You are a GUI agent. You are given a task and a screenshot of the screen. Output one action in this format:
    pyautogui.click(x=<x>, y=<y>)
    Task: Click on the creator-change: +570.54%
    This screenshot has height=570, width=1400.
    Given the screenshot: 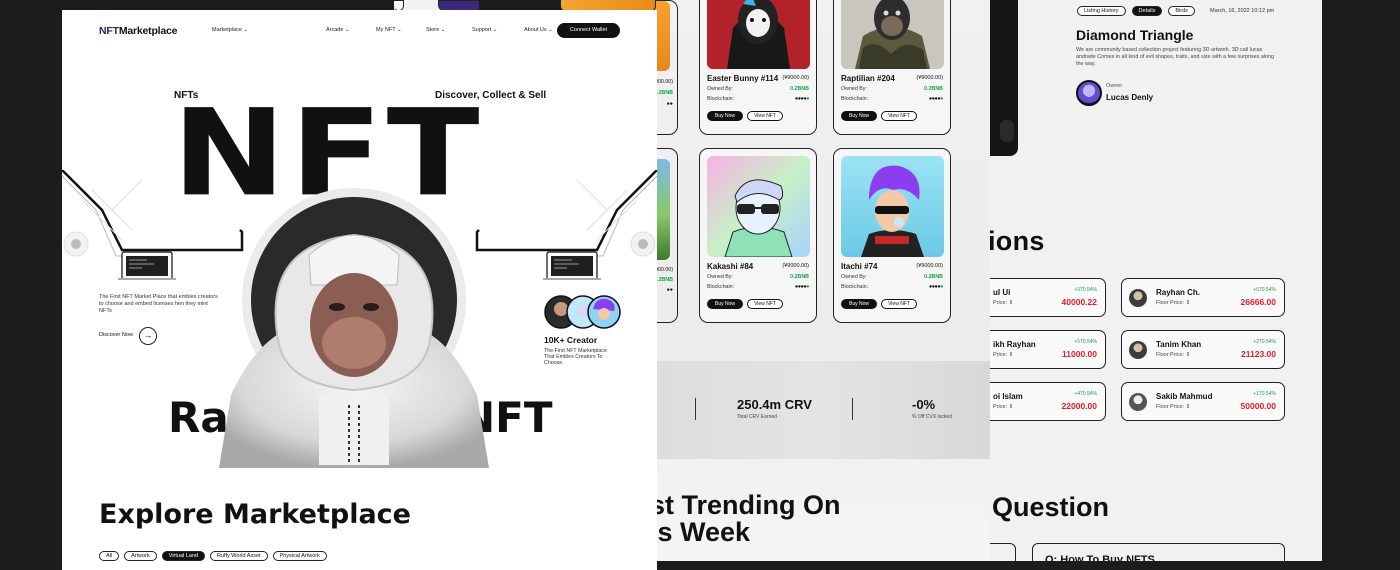 What is the action you would take?
    pyautogui.click(x=1085, y=342)
    